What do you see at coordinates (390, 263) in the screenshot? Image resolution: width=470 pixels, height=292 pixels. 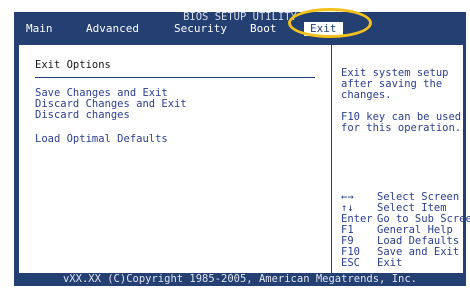 I see `key-desc: Exit` at bounding box center [390, 263].